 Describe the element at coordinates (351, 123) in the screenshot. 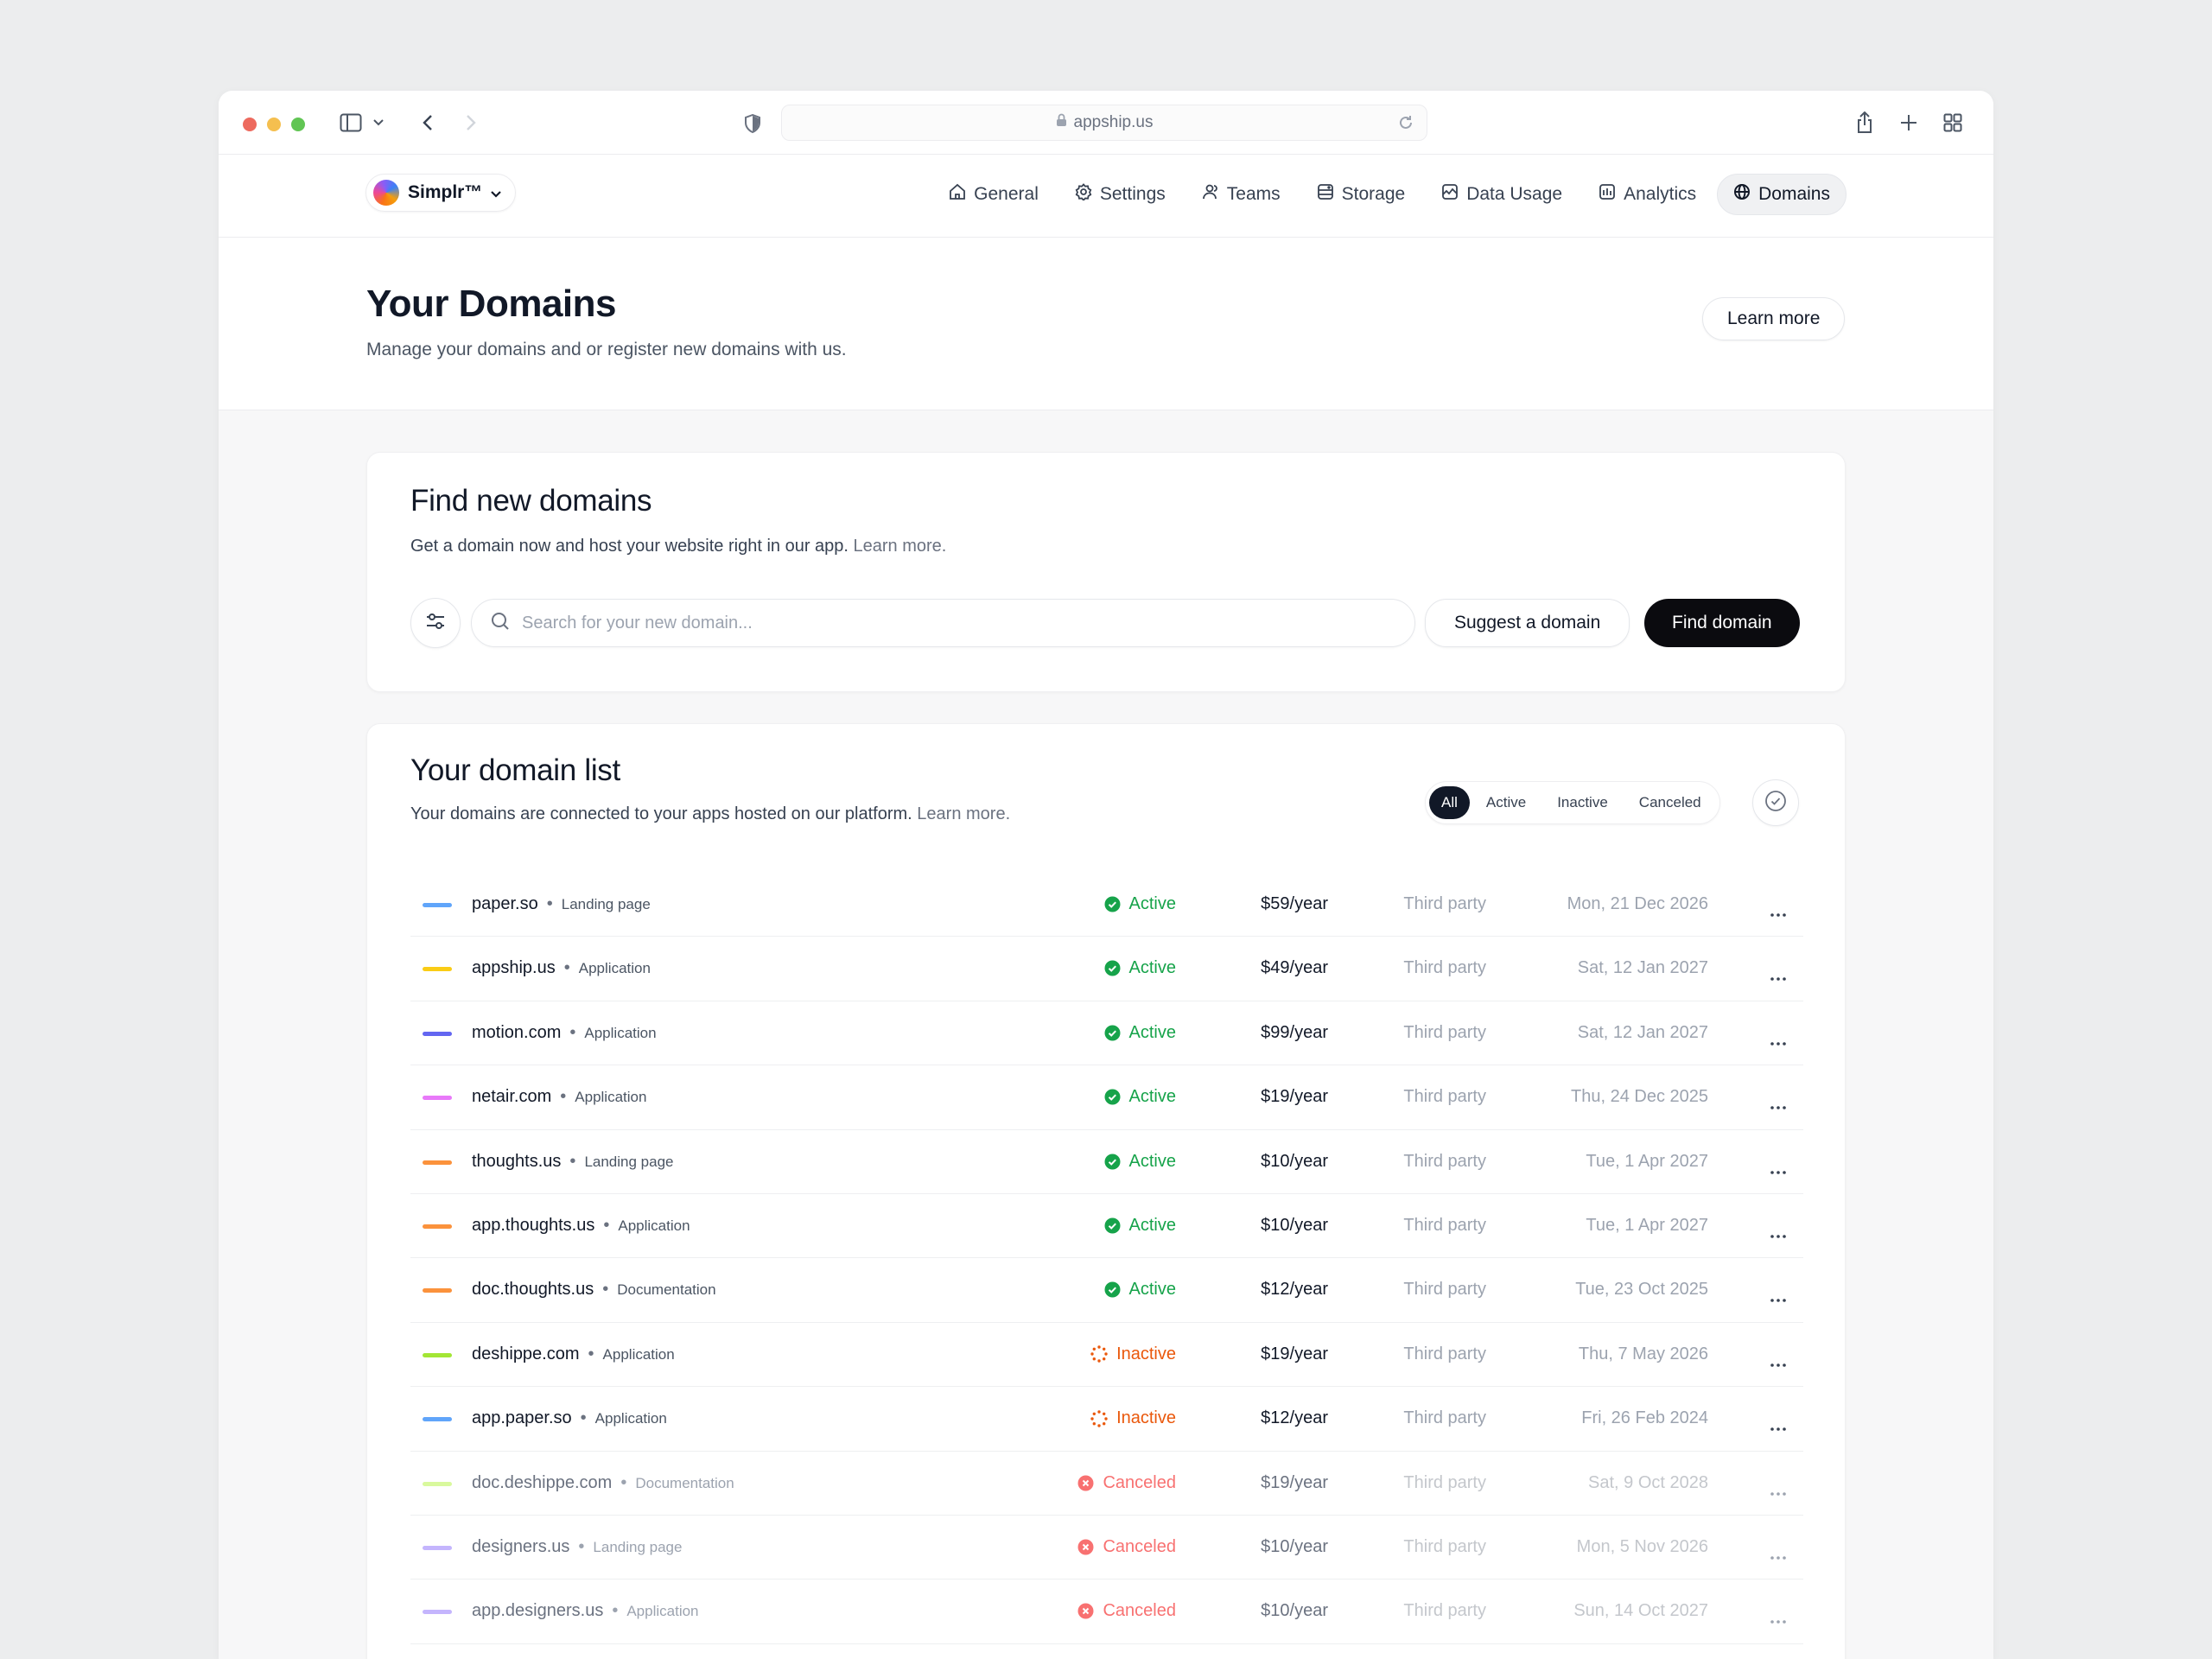

I see `sidebar-toggle-icon` at that location.